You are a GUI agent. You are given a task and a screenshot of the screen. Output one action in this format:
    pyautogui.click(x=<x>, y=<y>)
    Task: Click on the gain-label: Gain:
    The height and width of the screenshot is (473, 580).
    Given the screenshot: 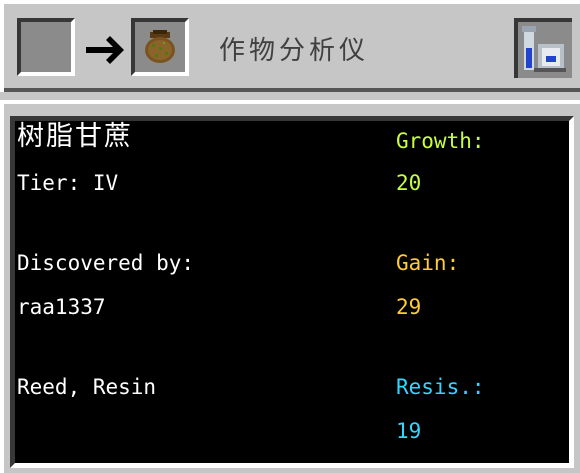 What is the action you would take?
    pyautogui.click(x=428, y=263)
    